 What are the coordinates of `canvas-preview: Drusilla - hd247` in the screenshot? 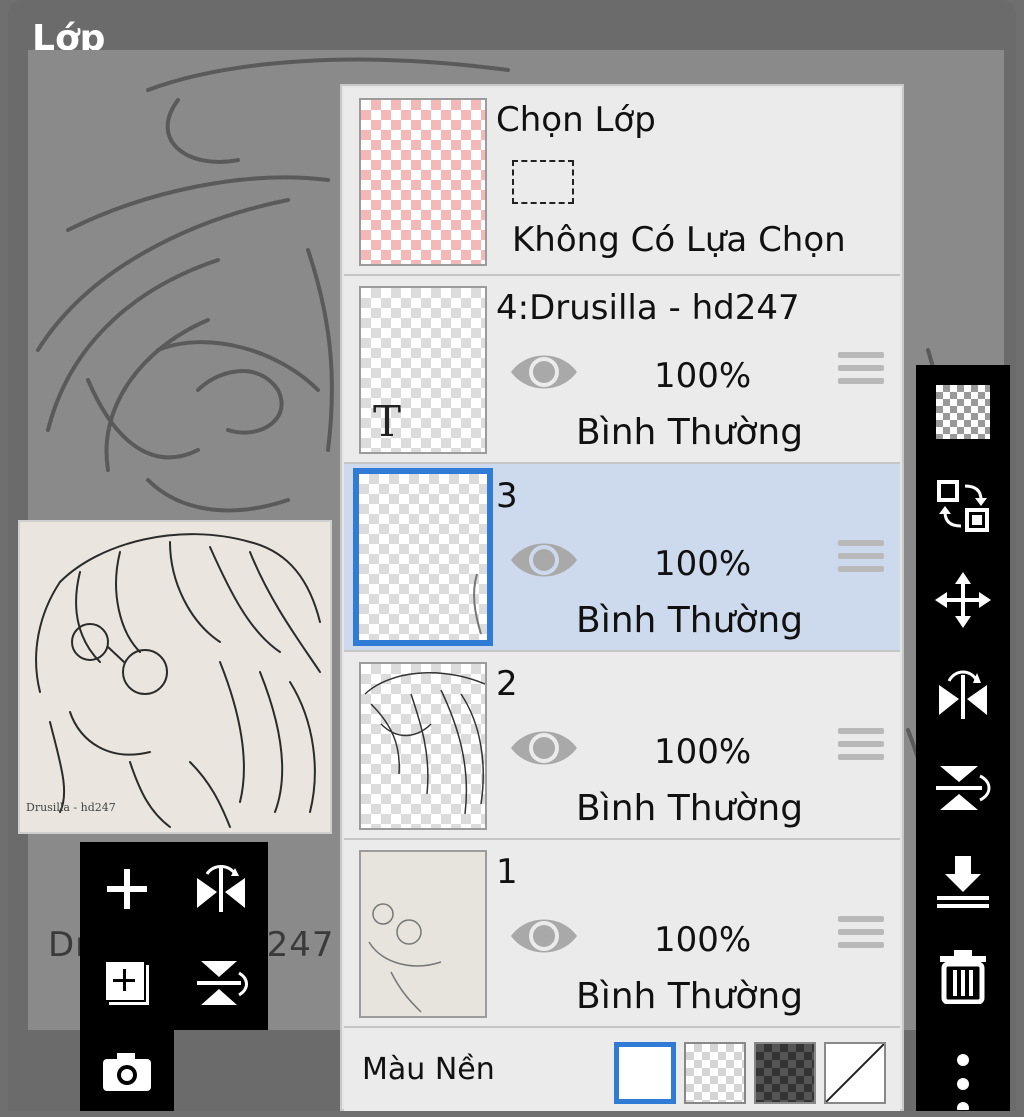 It's located at (175, 677).